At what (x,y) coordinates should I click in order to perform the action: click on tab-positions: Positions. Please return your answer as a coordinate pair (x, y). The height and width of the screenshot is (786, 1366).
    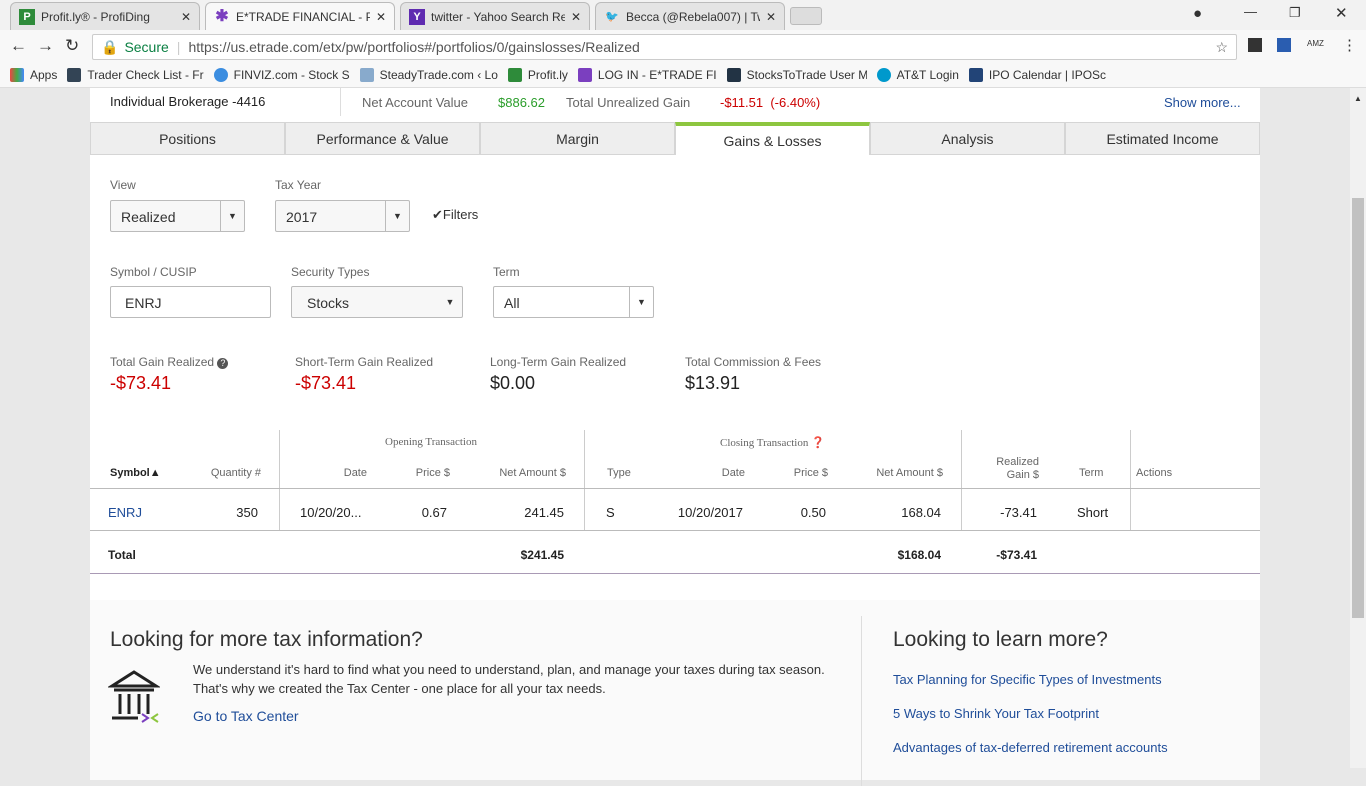
    Looking at the image, I should click on (187, 138).